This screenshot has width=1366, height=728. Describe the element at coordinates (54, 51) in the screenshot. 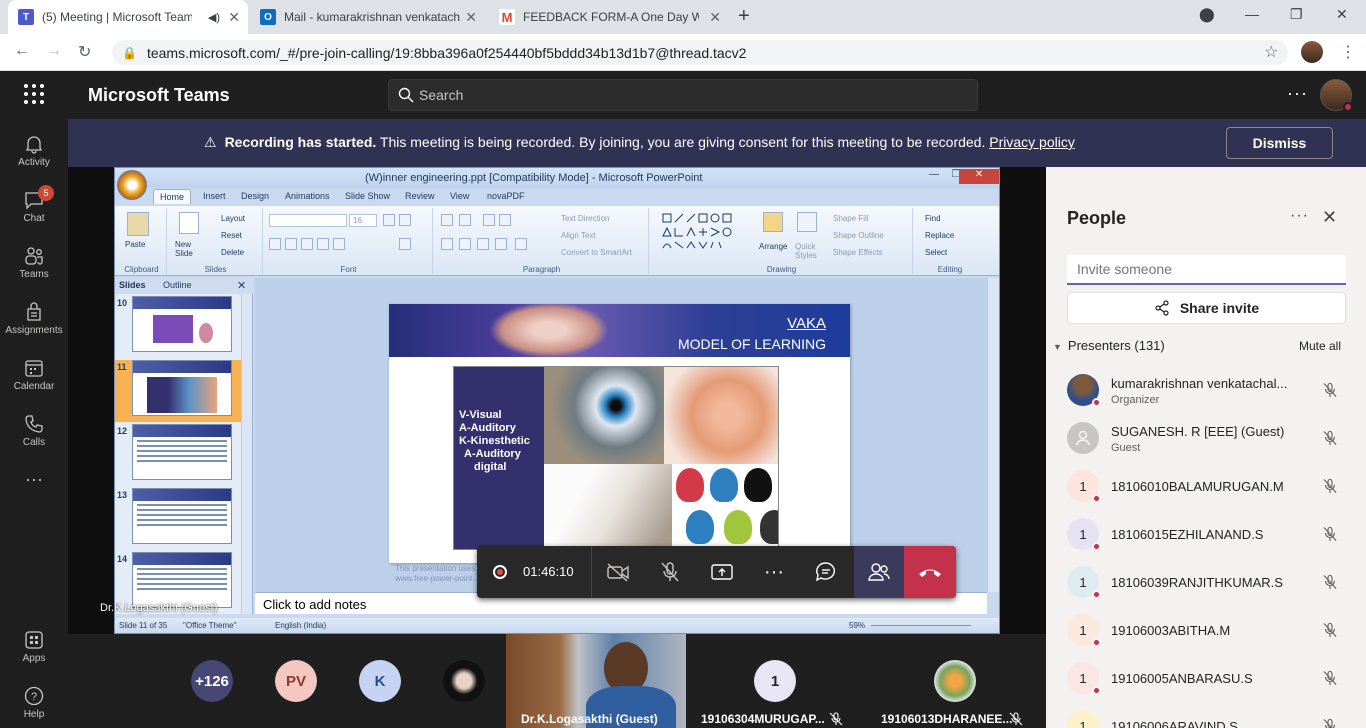

I see `forward-icon: →` at that location.